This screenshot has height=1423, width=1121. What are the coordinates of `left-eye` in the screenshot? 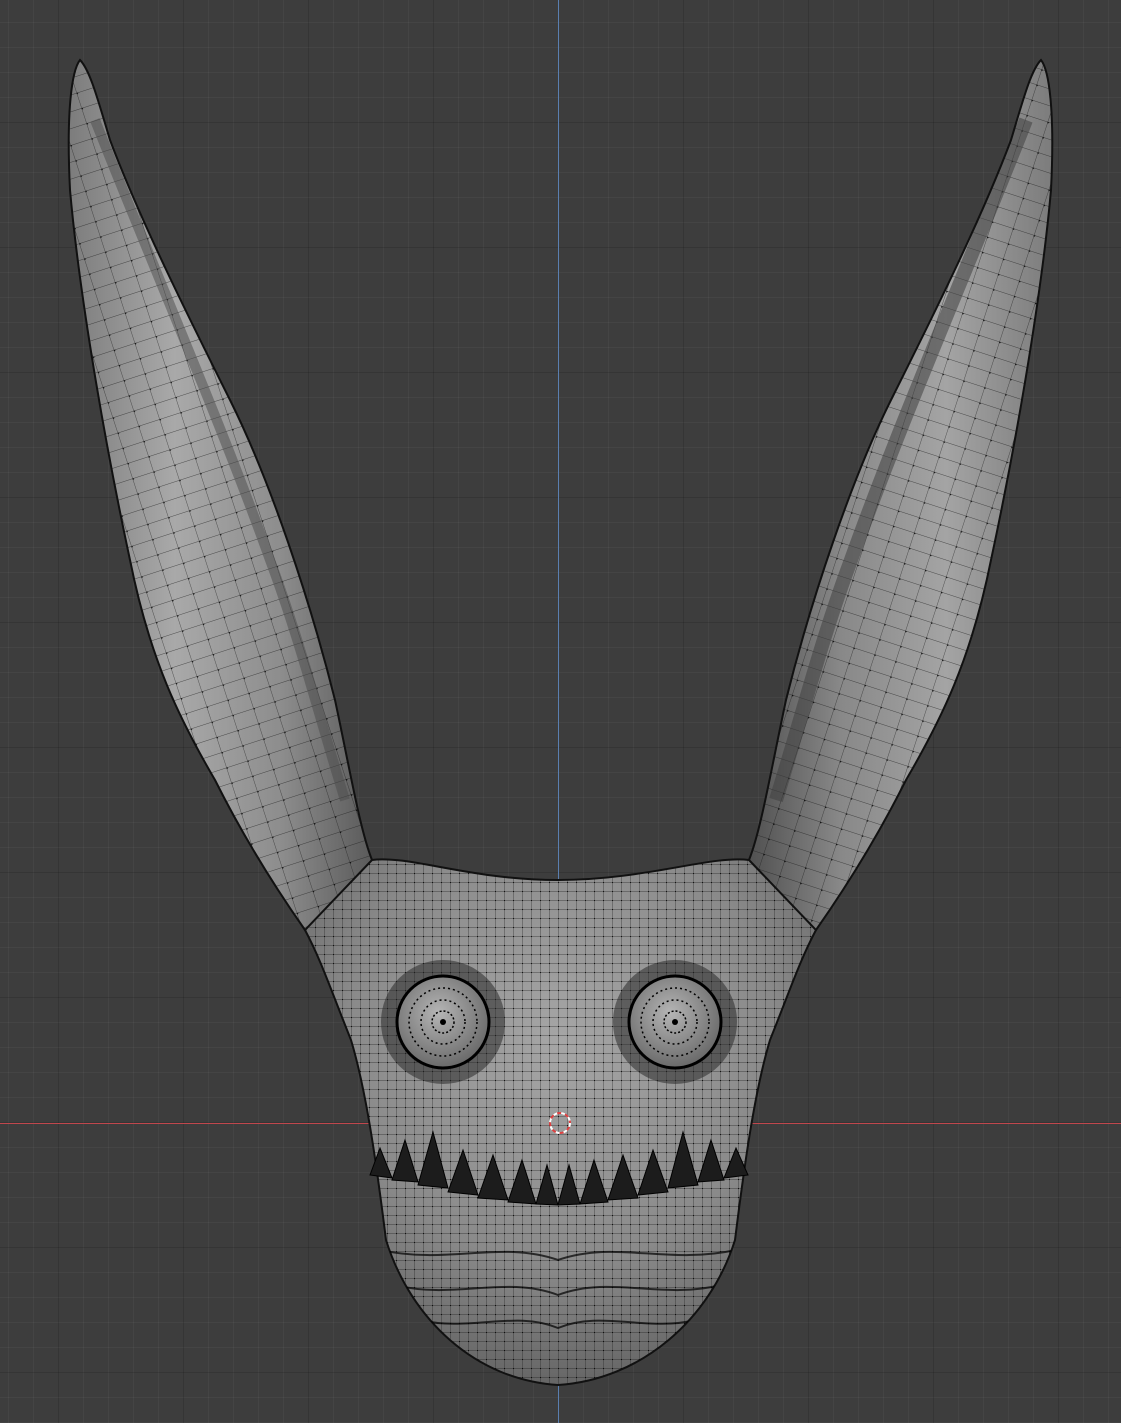 It's located at (443, 1022).